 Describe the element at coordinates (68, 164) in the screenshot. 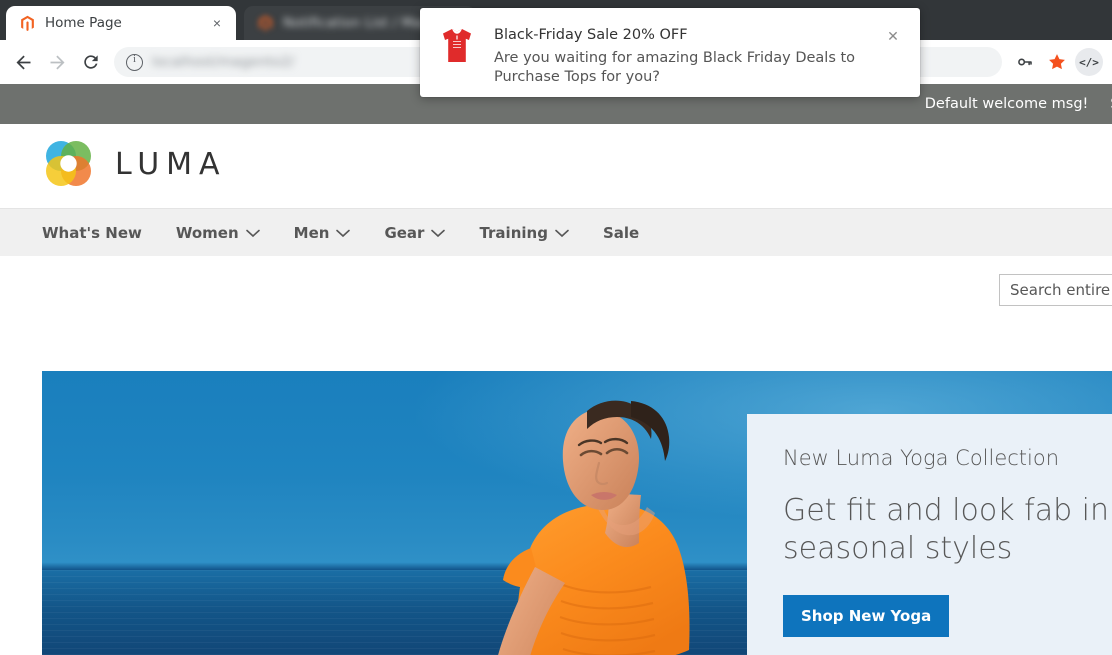

I see `luma-rings-icon` at that location.